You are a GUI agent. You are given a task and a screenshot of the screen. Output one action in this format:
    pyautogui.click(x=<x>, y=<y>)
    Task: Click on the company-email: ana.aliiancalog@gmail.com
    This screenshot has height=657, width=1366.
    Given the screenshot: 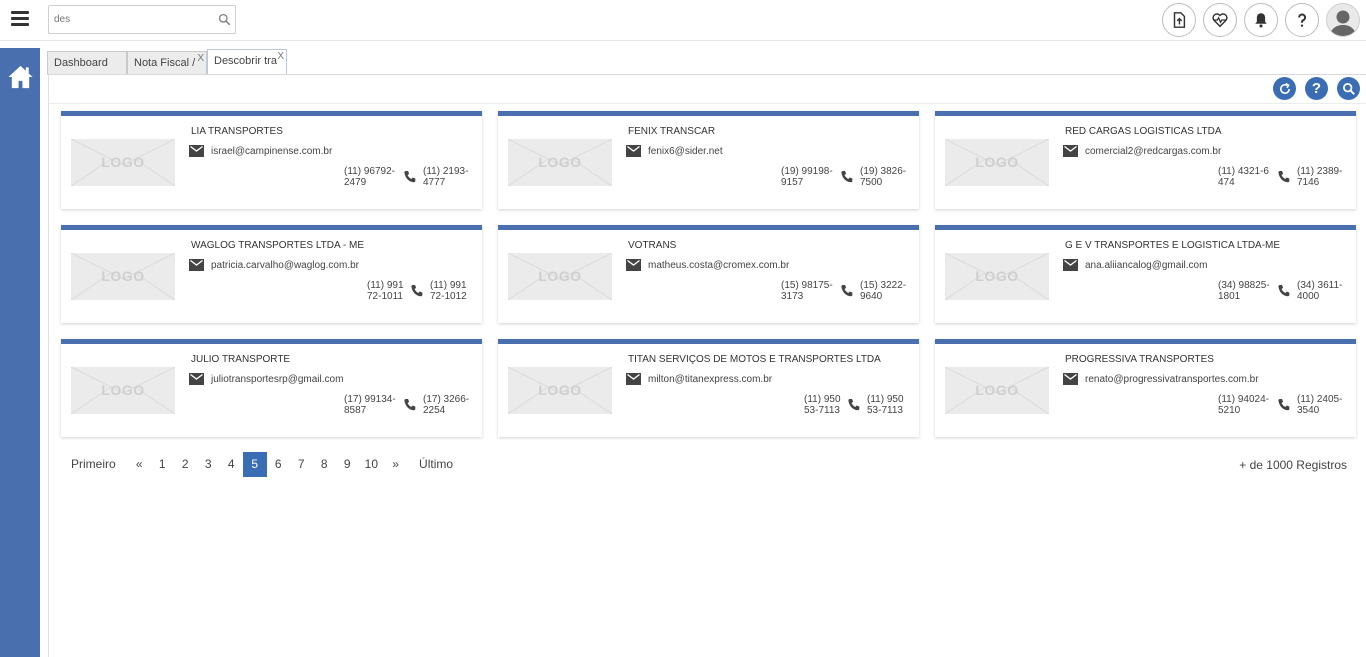 What is the action you would take?
    pyautogui.click(x=1135, y=265)
    